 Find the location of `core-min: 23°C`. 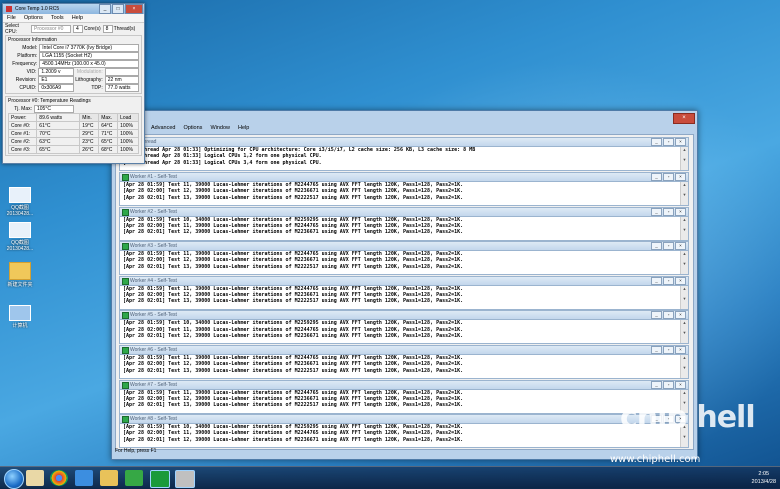

core-min: 23°C is located at coordinates (89, 141).